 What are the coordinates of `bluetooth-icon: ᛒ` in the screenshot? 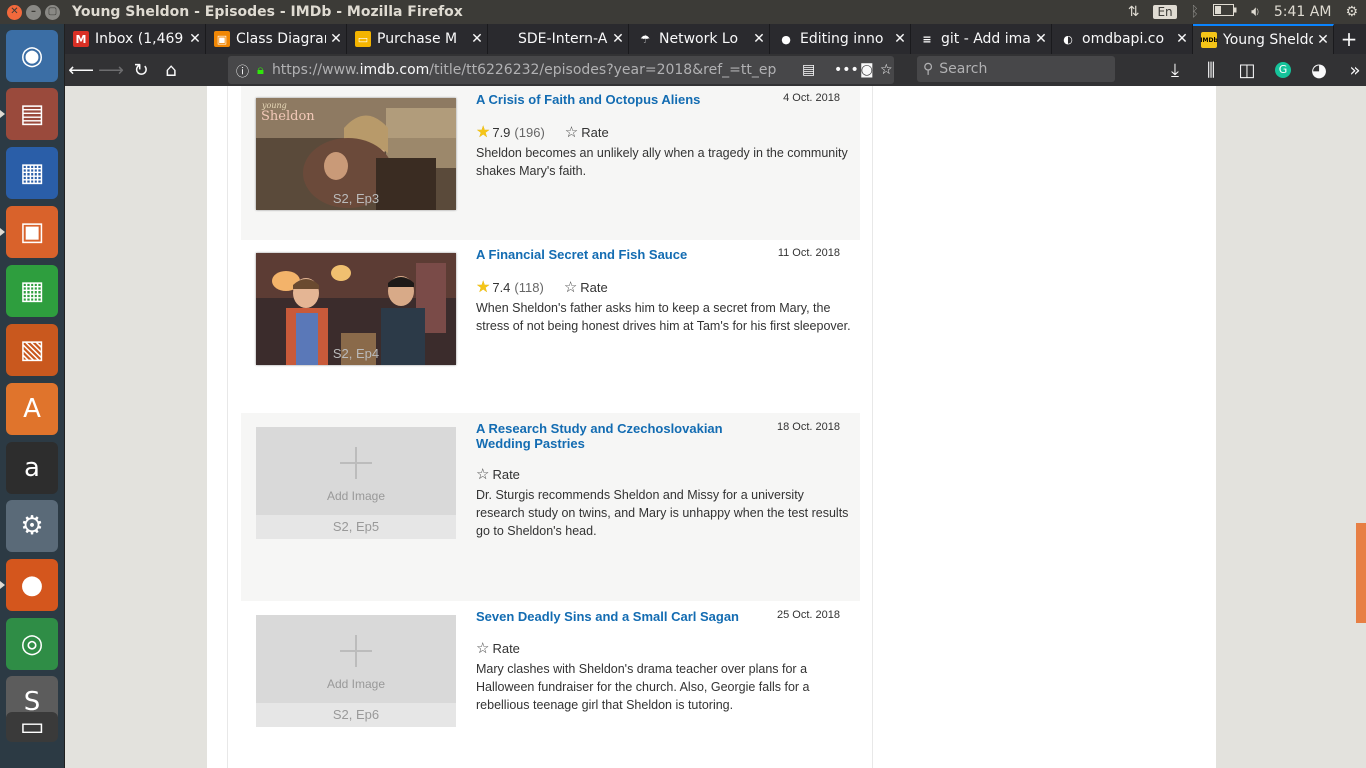 It's located at (1195, 12).